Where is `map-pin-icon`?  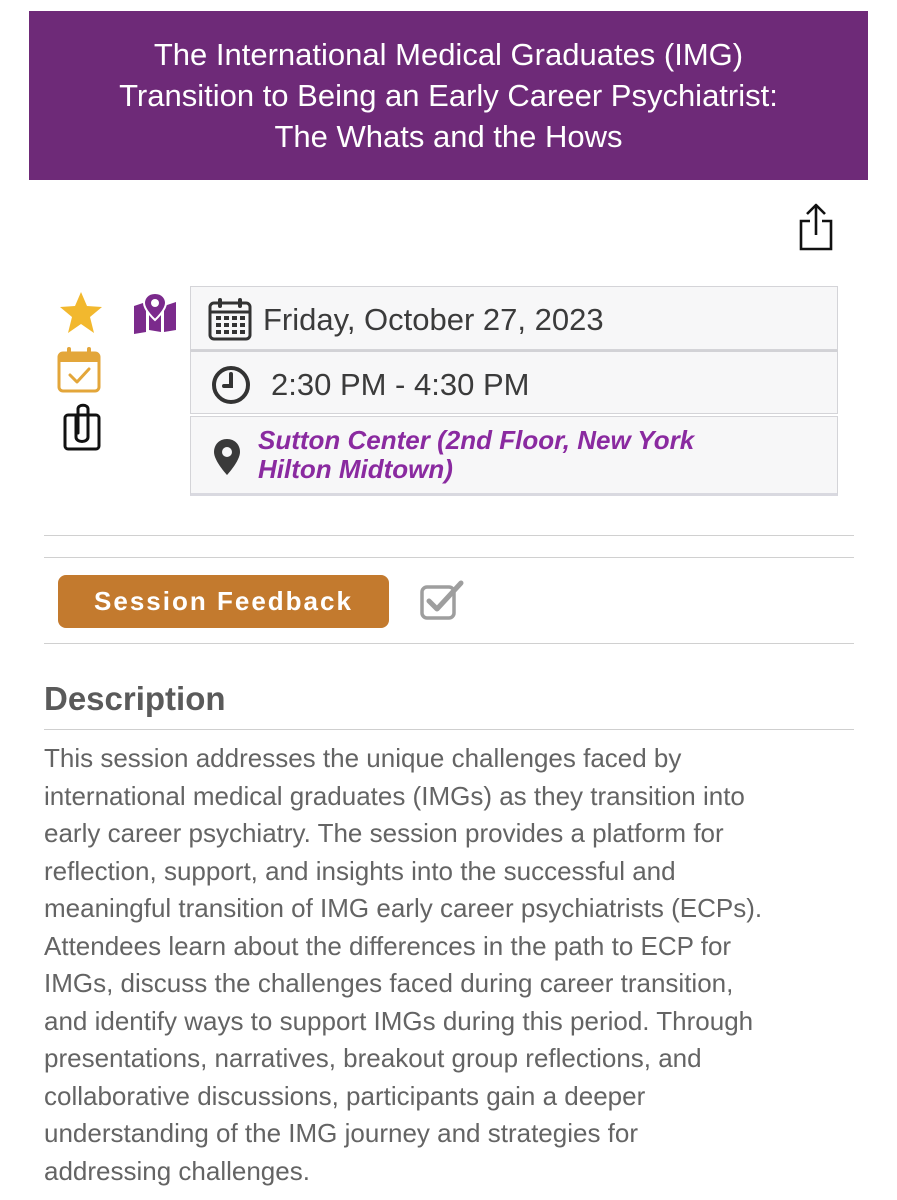 map-pin-icon is located at coordinates (155, 313).